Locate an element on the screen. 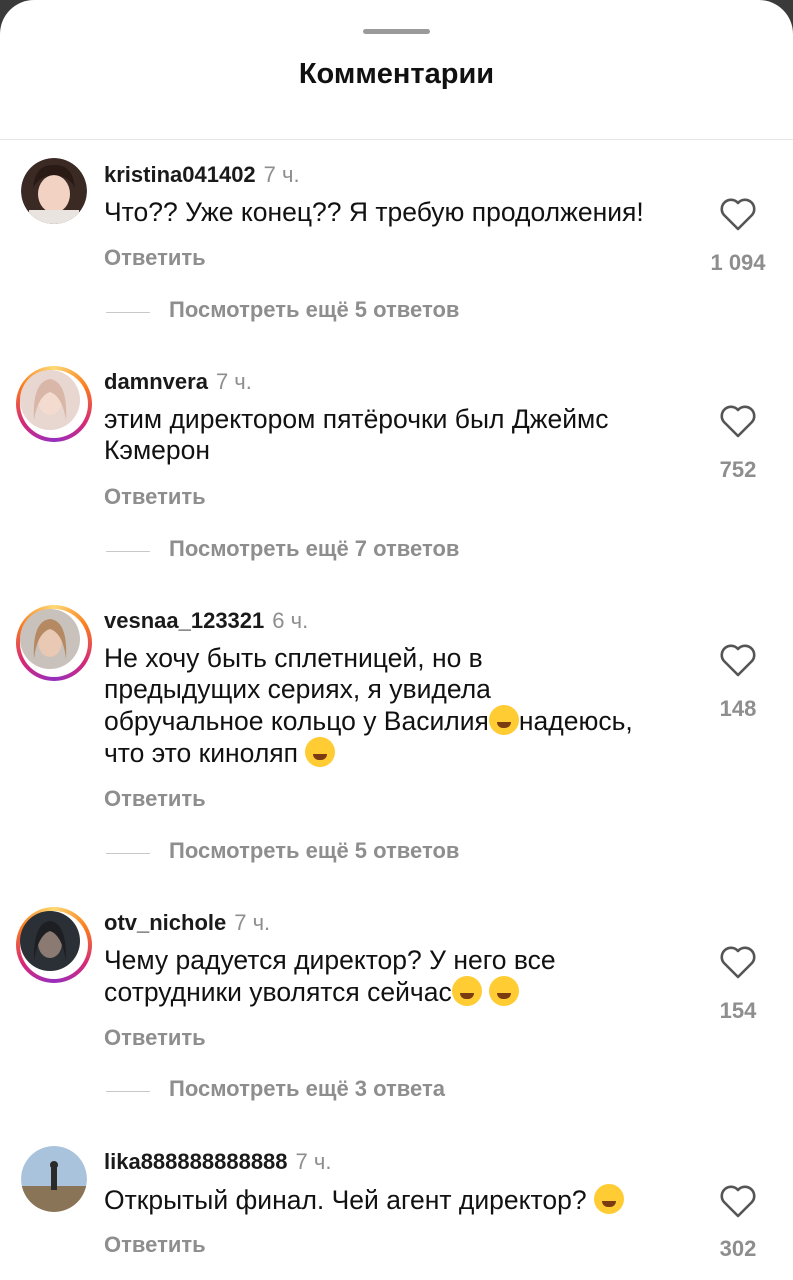 The image size is (793, 1280). sheet-title: Комментарии is located at coordinates (396, 74).